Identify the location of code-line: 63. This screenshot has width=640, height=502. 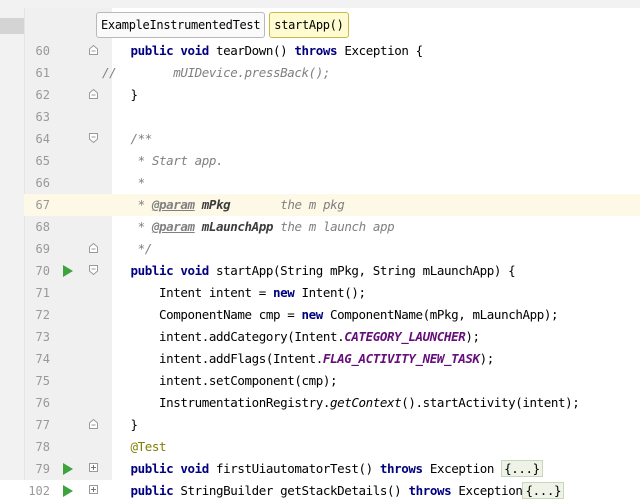
(332, 117).